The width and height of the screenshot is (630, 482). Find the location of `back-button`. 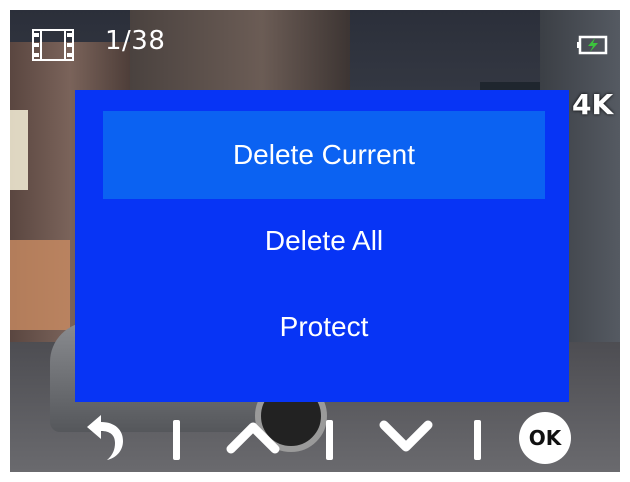

back-button is located at coordinates (105, 437).